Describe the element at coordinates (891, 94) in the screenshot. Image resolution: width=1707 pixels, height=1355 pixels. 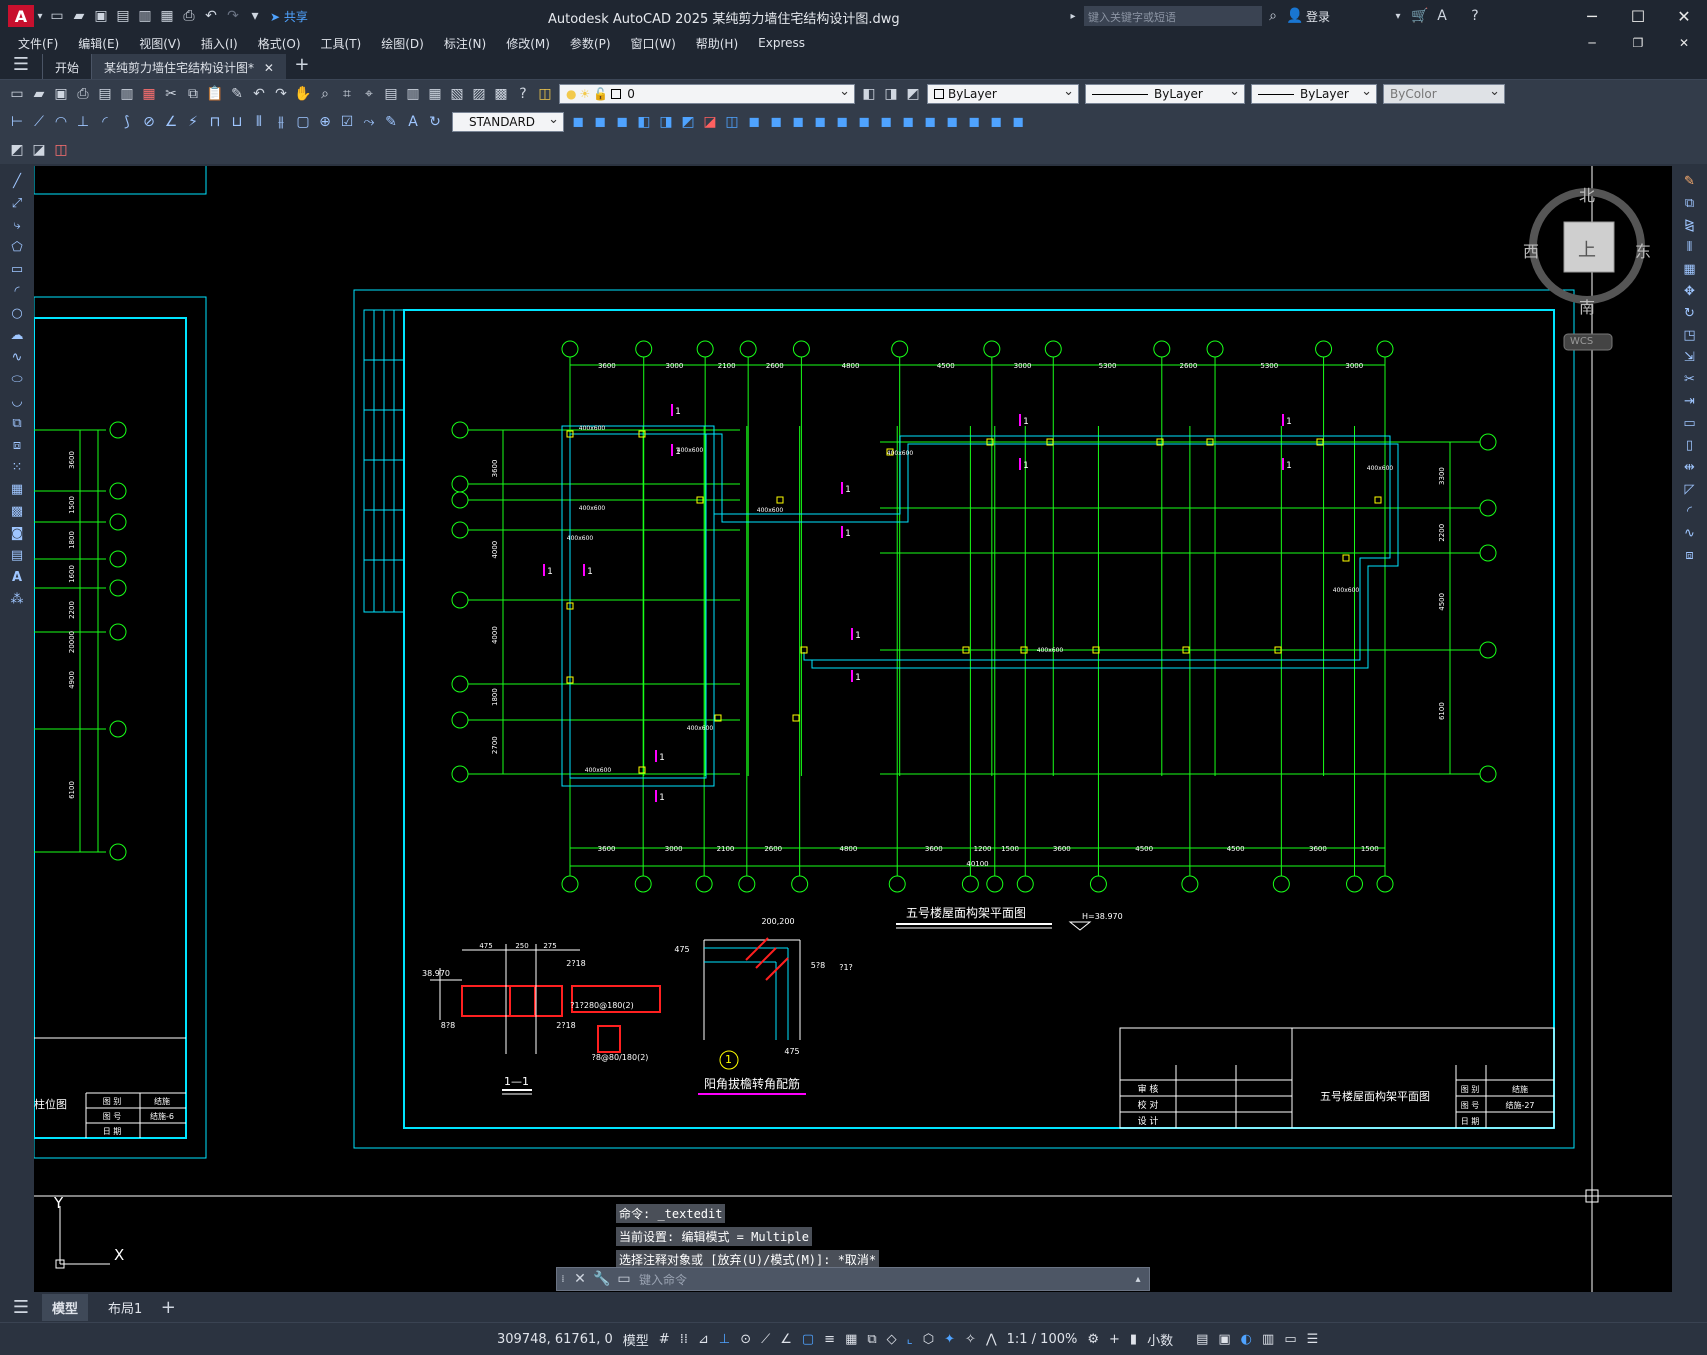
I see `layer-previous-icon: ◨` at that location.